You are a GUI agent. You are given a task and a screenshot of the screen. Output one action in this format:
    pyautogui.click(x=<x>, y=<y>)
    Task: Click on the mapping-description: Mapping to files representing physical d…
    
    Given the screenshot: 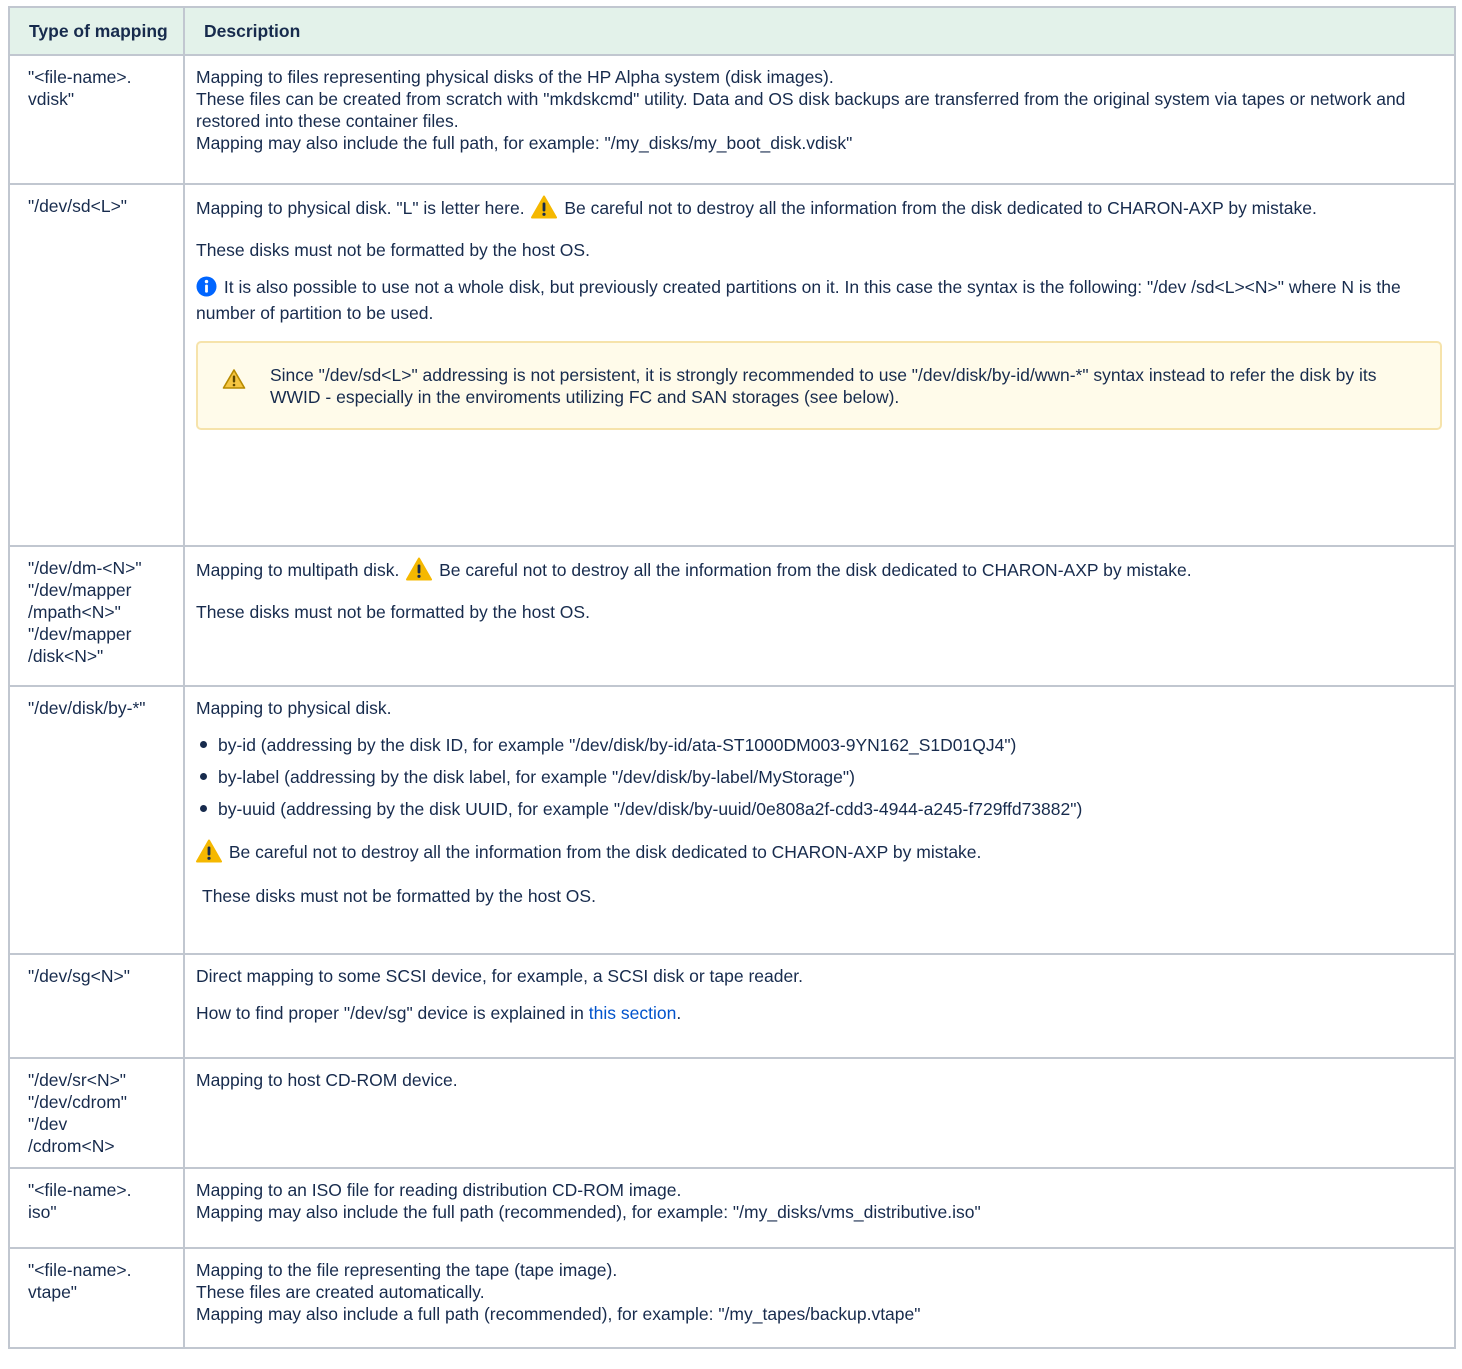 What is the action you would take?
    pyautogui.click(x=819, y=119)
    